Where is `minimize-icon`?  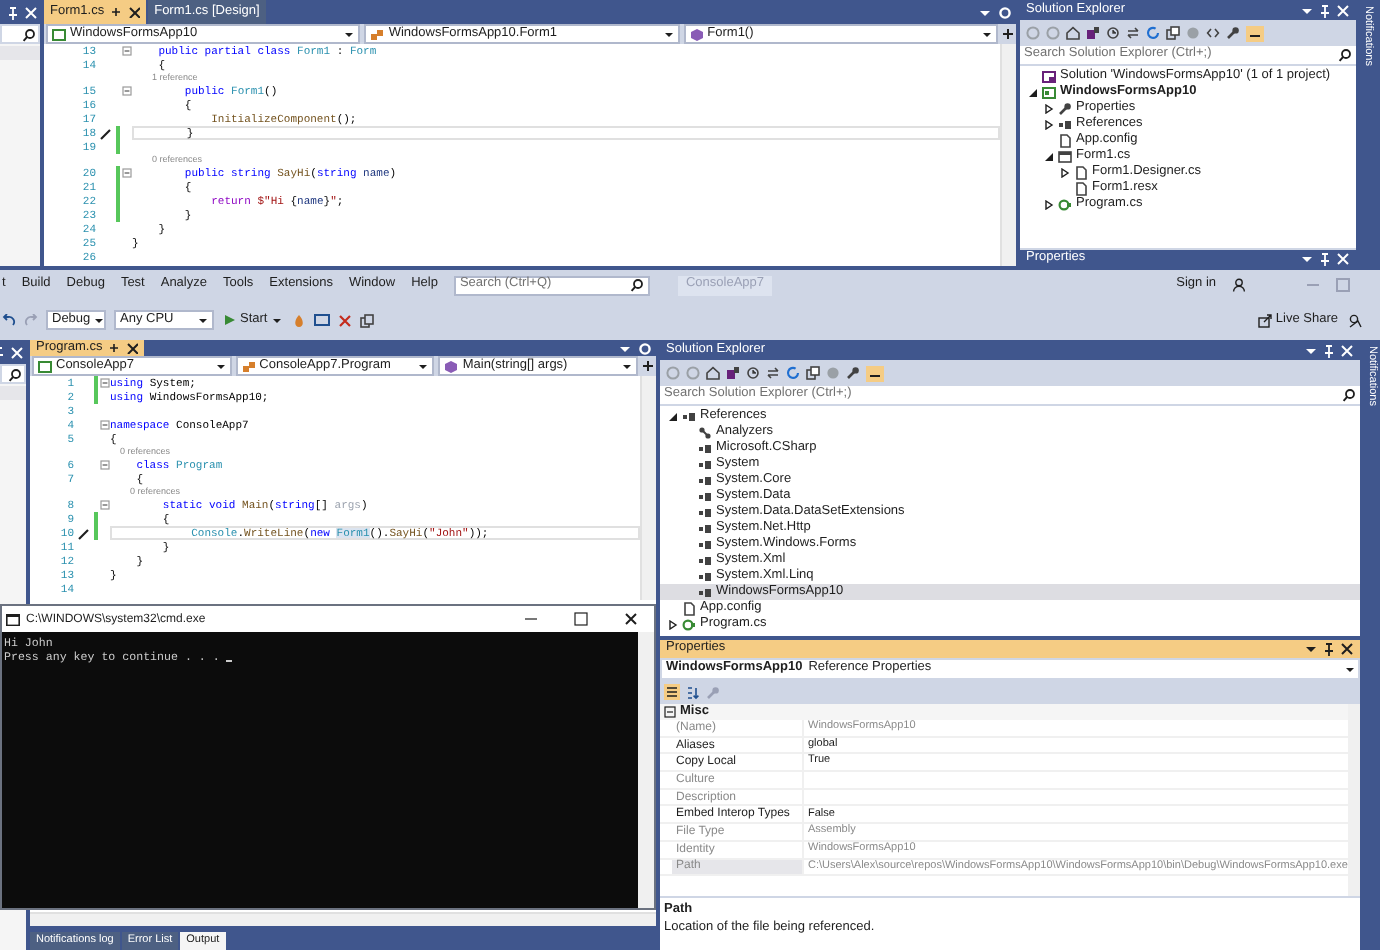 minimize-icon is located at coordinates (531, 619).